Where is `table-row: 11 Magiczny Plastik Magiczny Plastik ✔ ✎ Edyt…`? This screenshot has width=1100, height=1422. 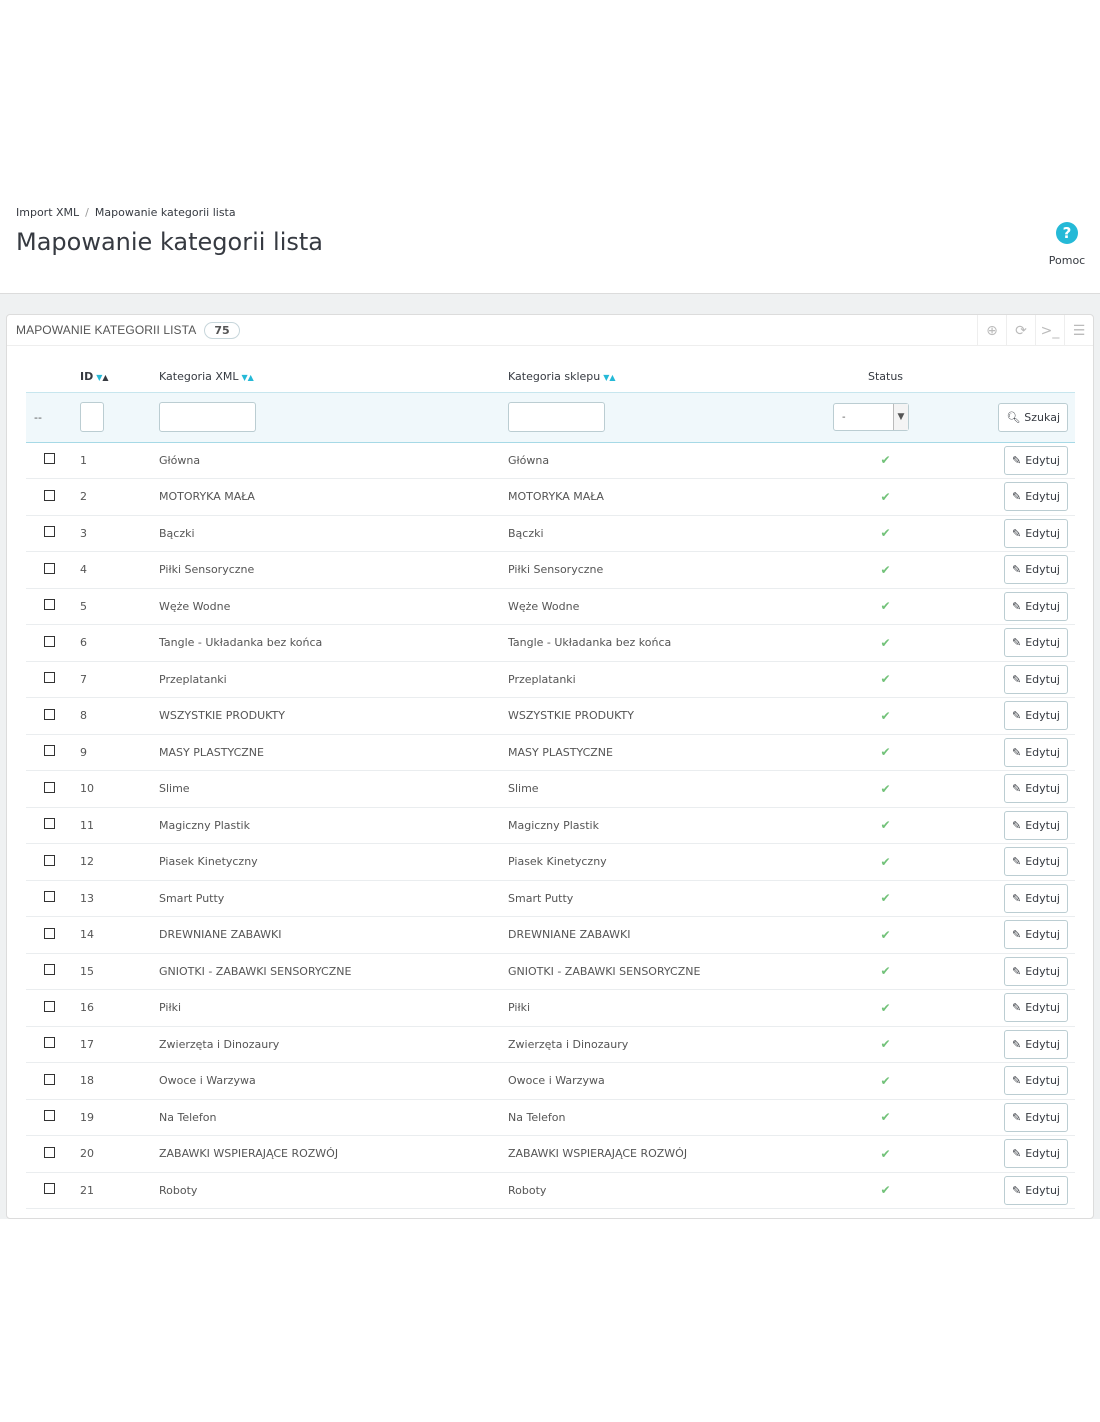
table-row: 11 Magiczny Plastik Magiczny Plastik ✔ ✎ Edyt… is located at coordinates (550, 825).